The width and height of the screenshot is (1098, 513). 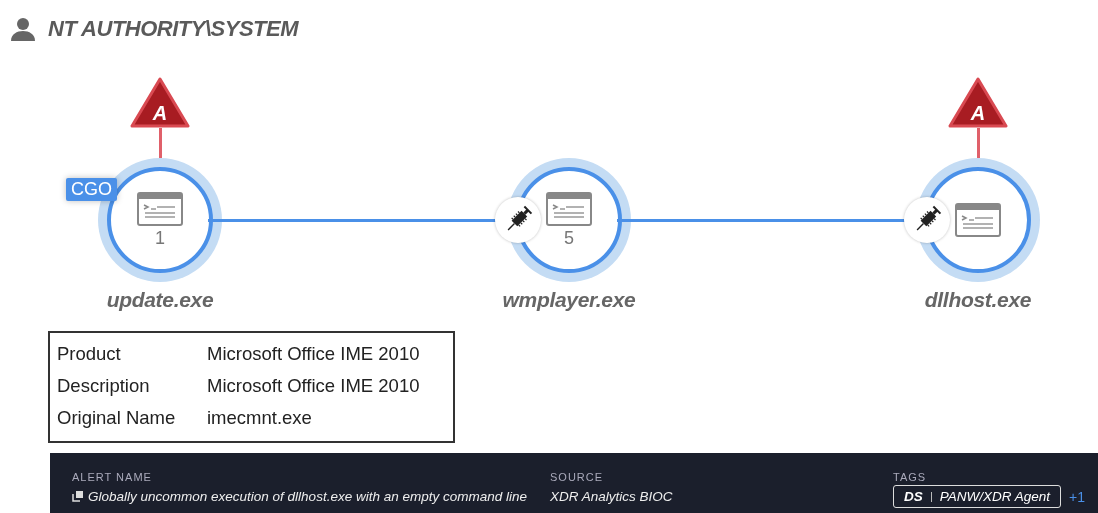 What do you see at coordinates (91, 189) in the screenshot?
I see `process-tag: CGO` at bounding box center [91, 189].